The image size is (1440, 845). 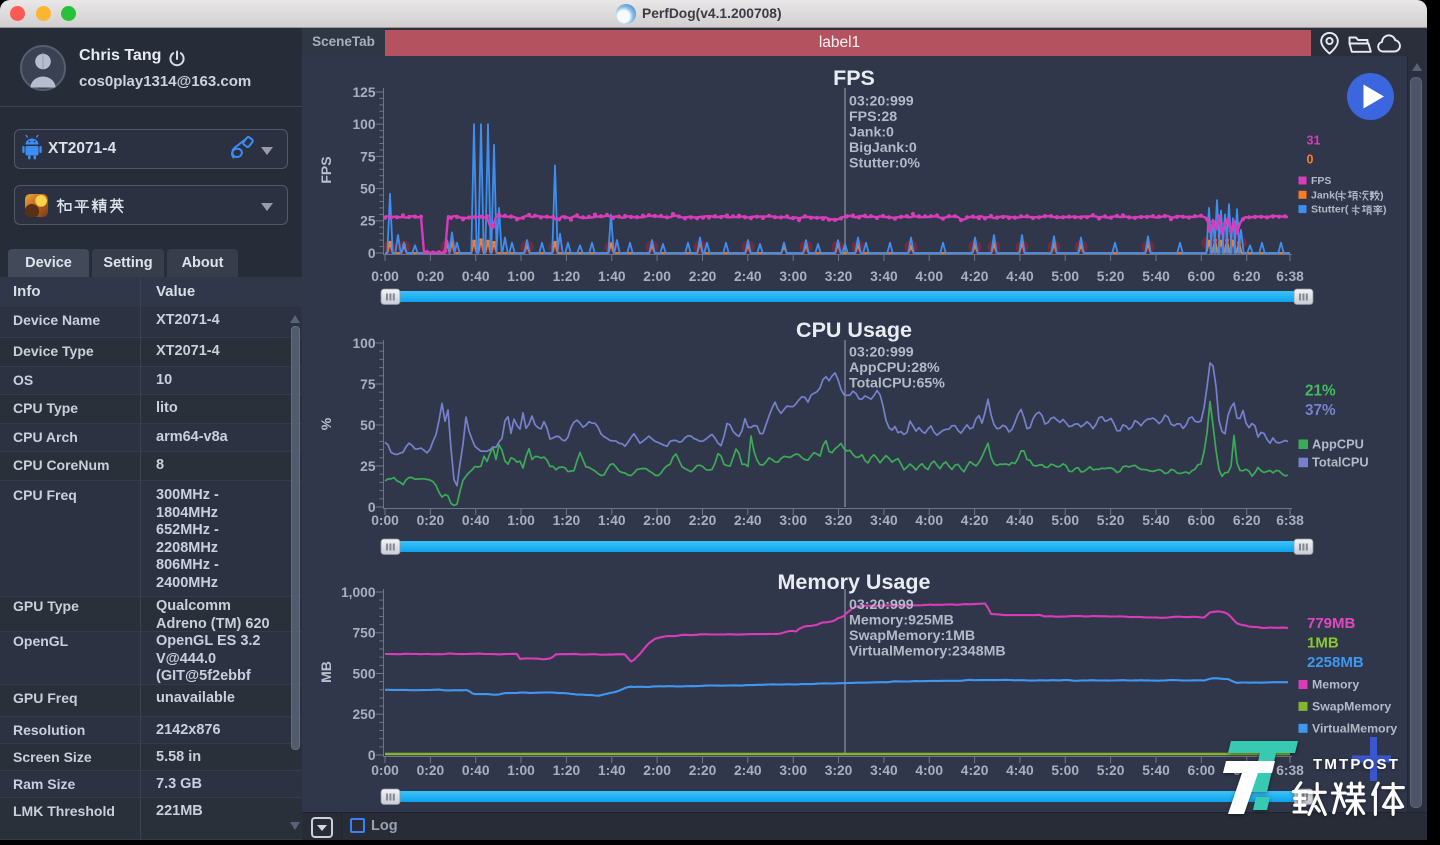 I want to click on svg-text: 1:20, so click(x=567, y=276).